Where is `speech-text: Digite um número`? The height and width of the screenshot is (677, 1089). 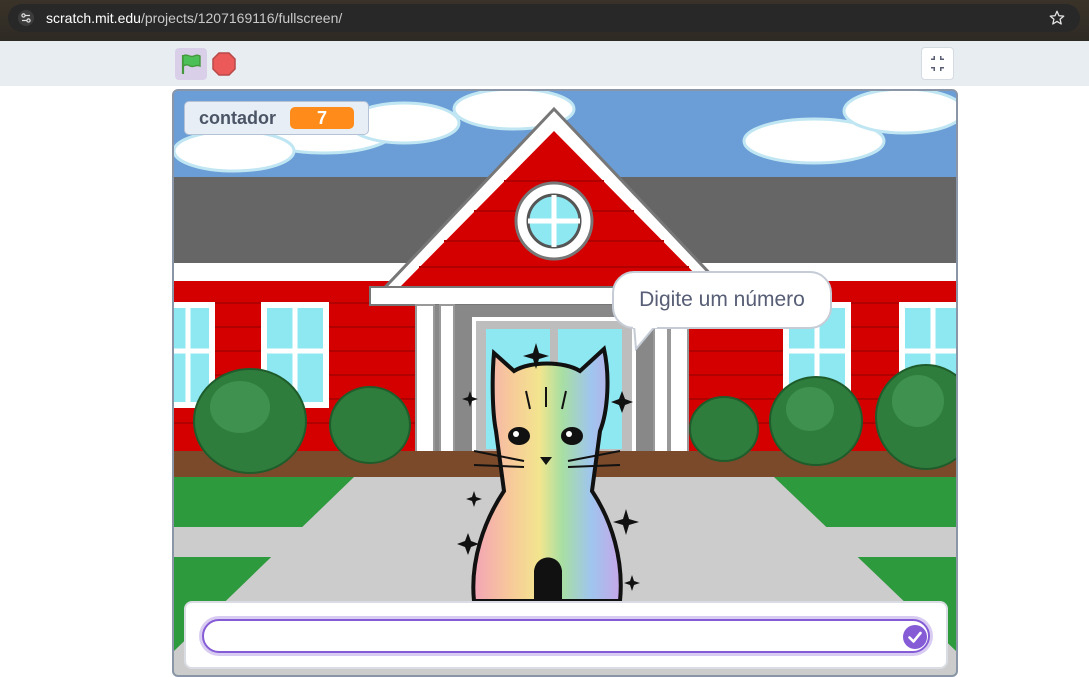 speech-text: Digite um número is located at coordinates (722, 299).